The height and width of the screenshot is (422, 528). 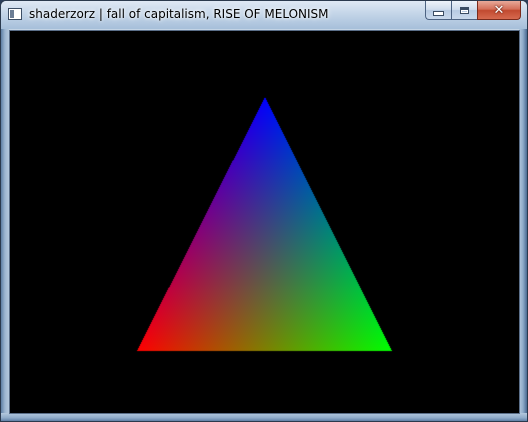 I want to click on window-frame-right, so click(x=523, y=225).